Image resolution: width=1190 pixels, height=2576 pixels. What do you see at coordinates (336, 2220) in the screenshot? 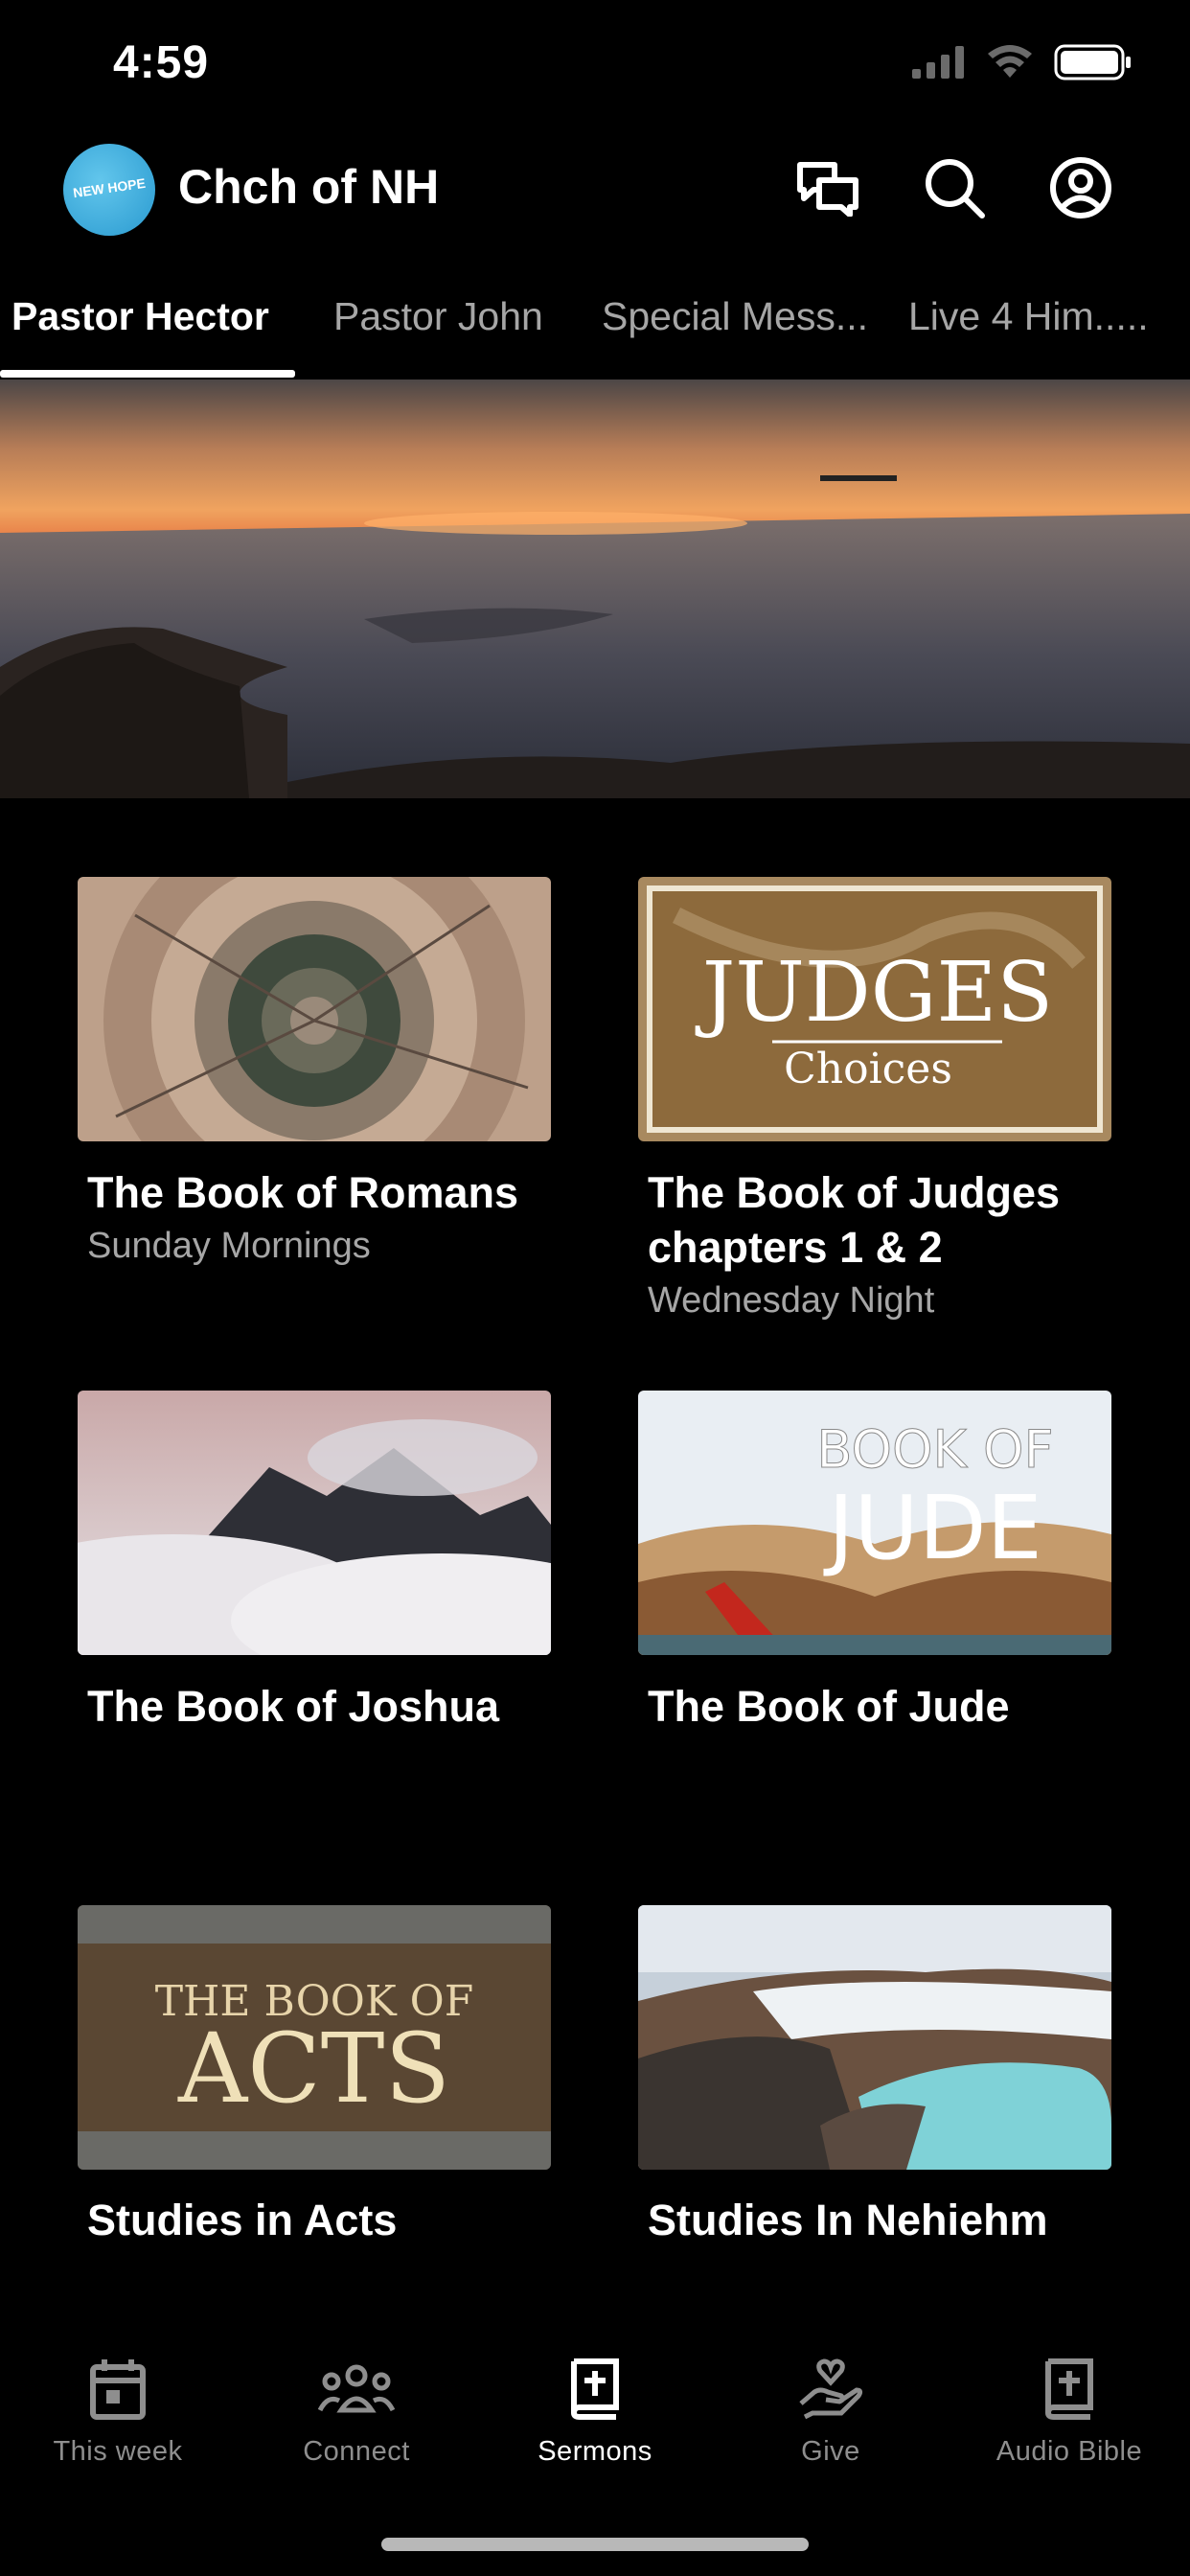
I see `sermon-series-title: Studies in Acts` at bounding box center [336, 2220].